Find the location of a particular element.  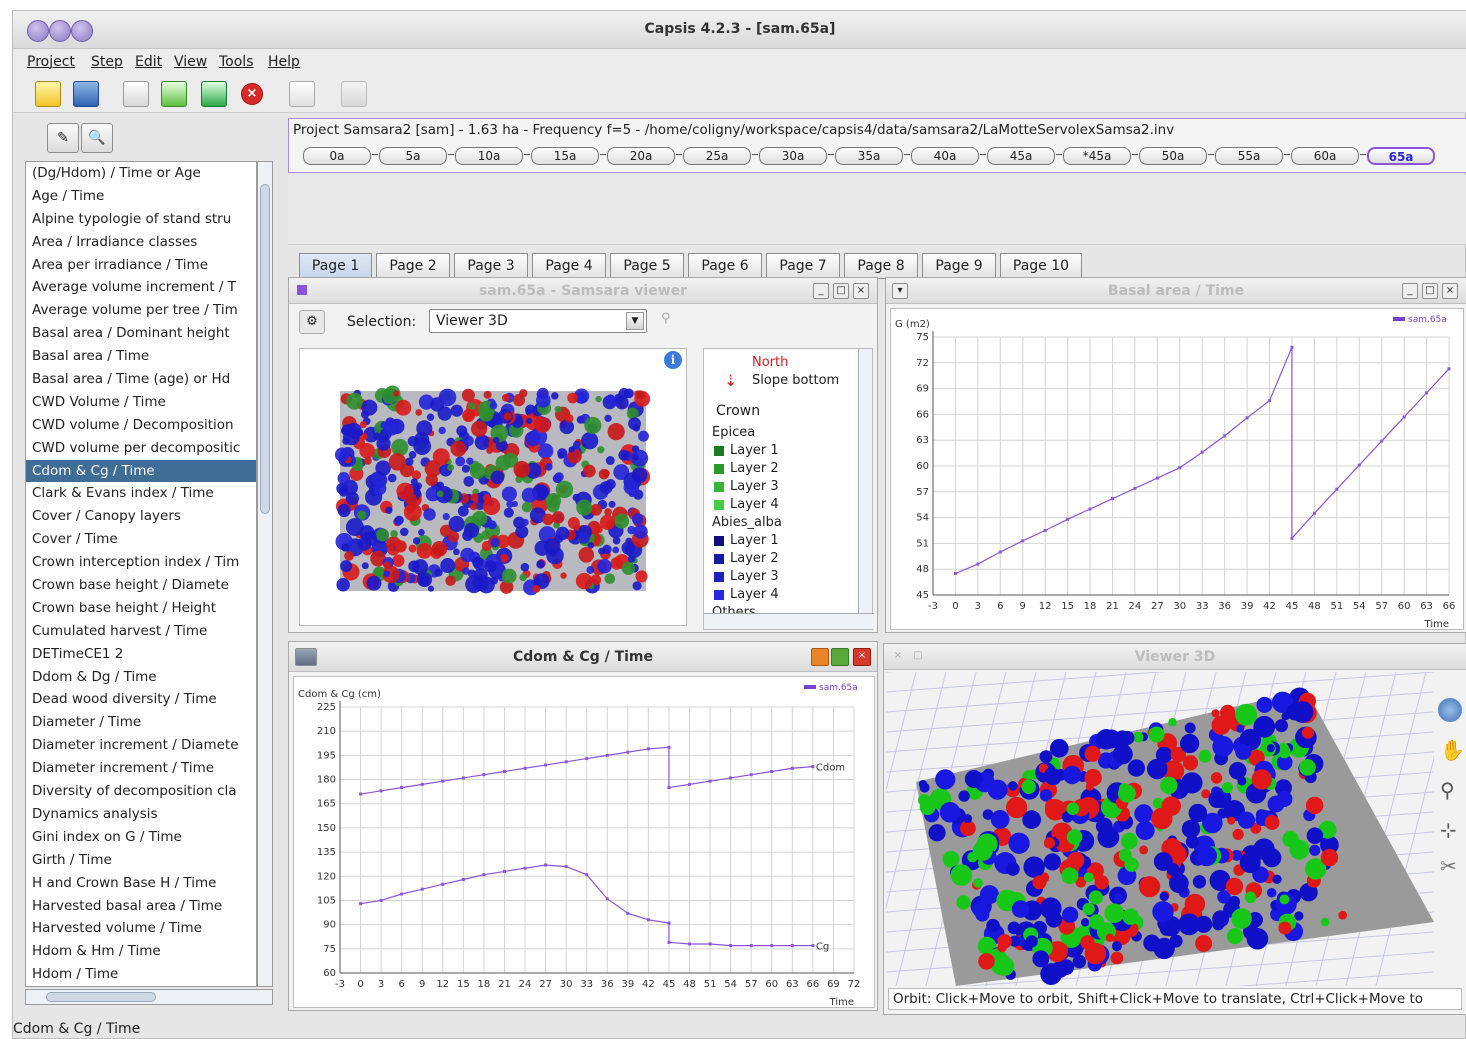

menu-edit: Edit is located at coordinates (148, 62).